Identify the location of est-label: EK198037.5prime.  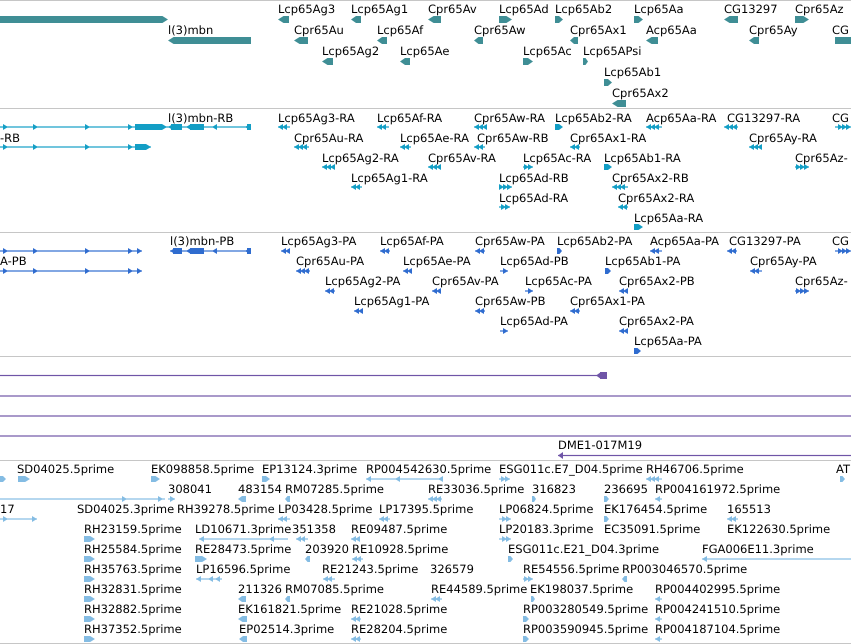
(582, 589).